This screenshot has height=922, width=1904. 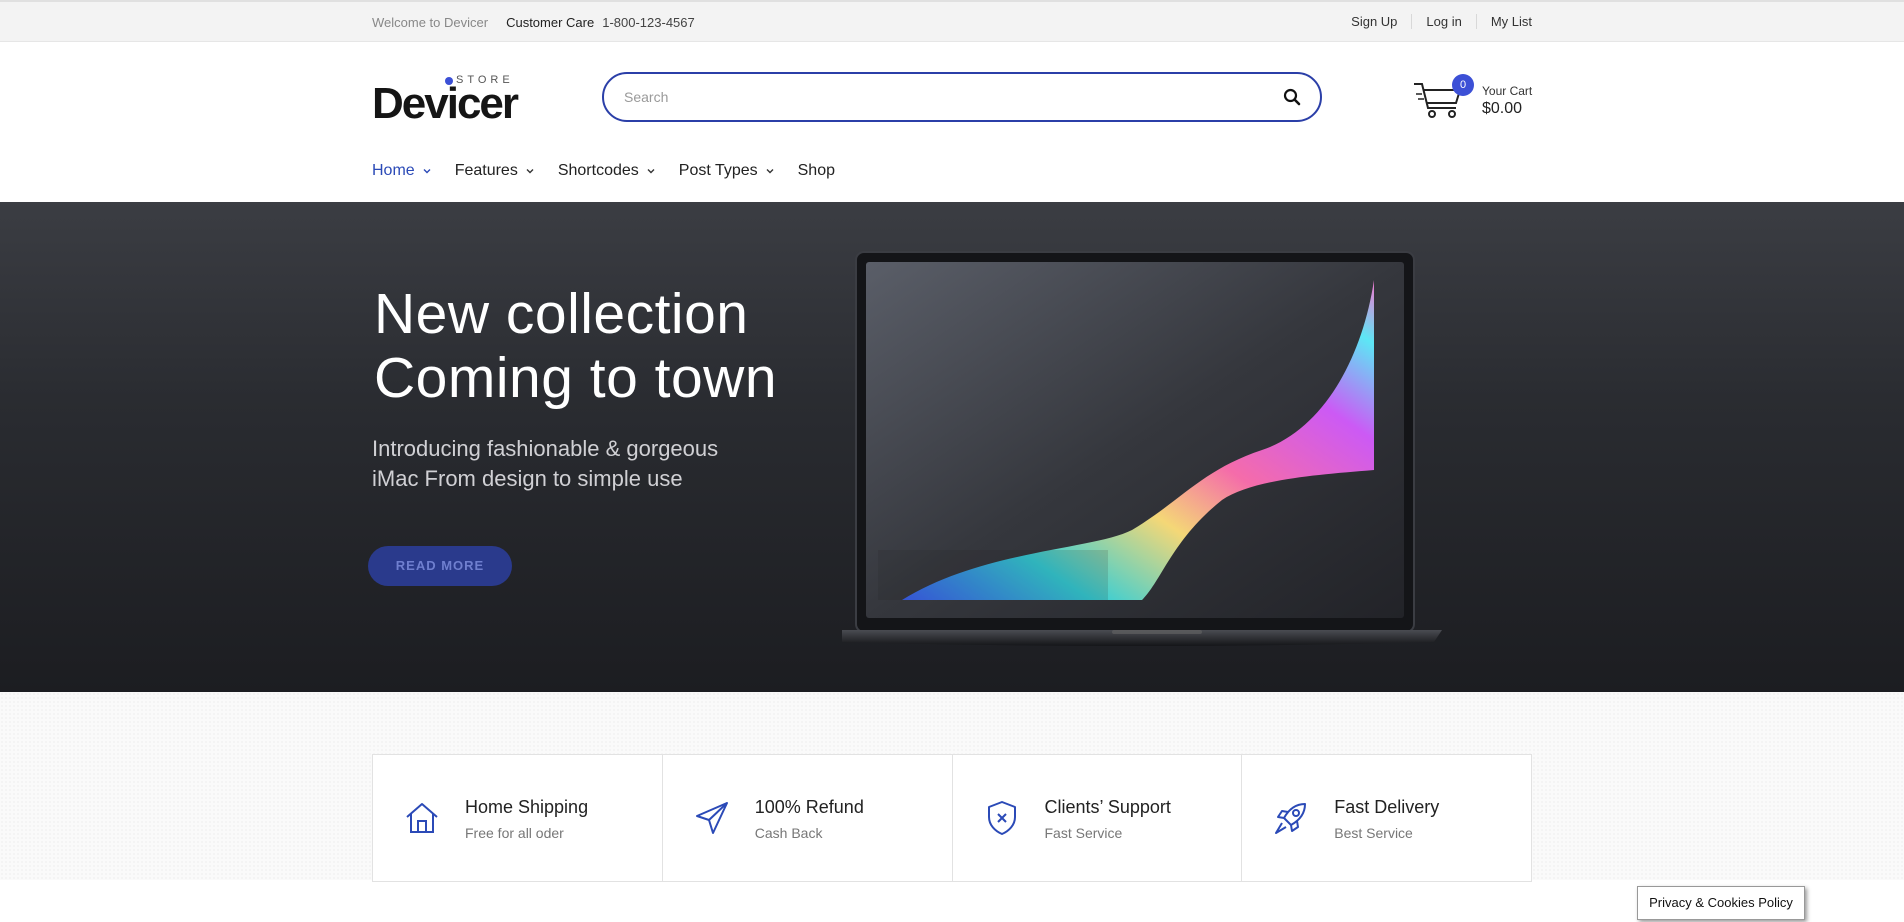 I want to click on nav-item-home: Home, so click(x=401, y=171).